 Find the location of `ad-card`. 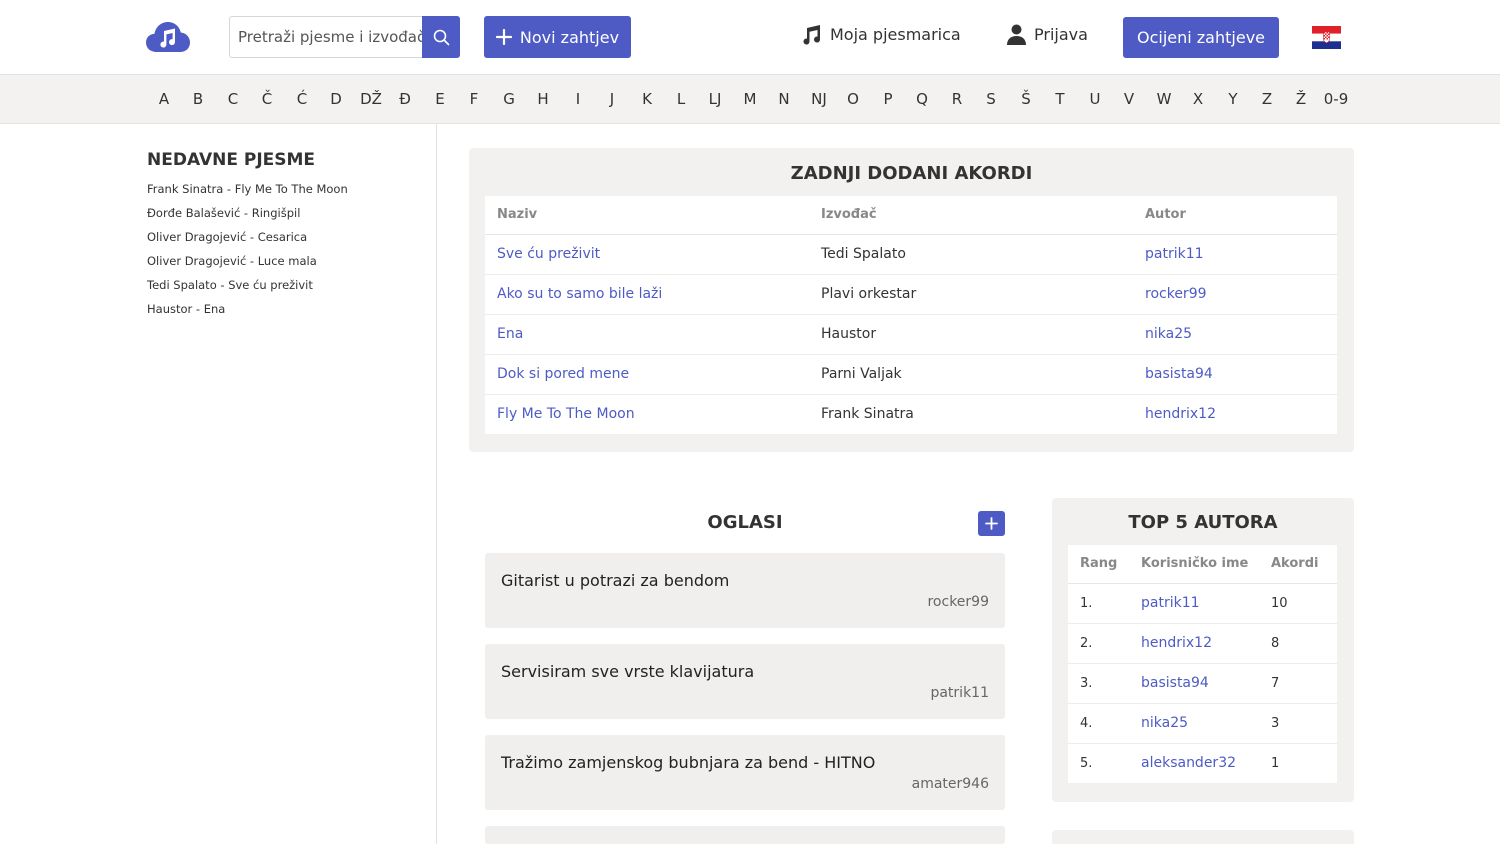

ad-card is located at coordinates (745, 835).